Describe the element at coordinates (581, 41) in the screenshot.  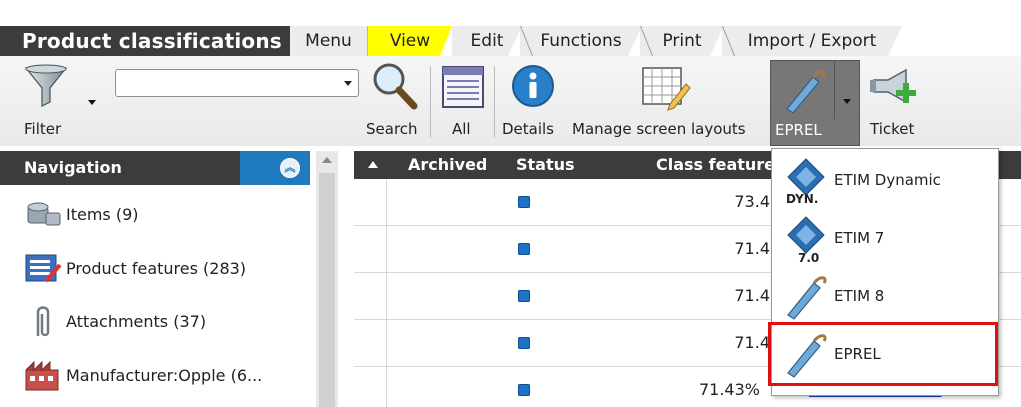
I see `tab-functions: Functions` at that location.